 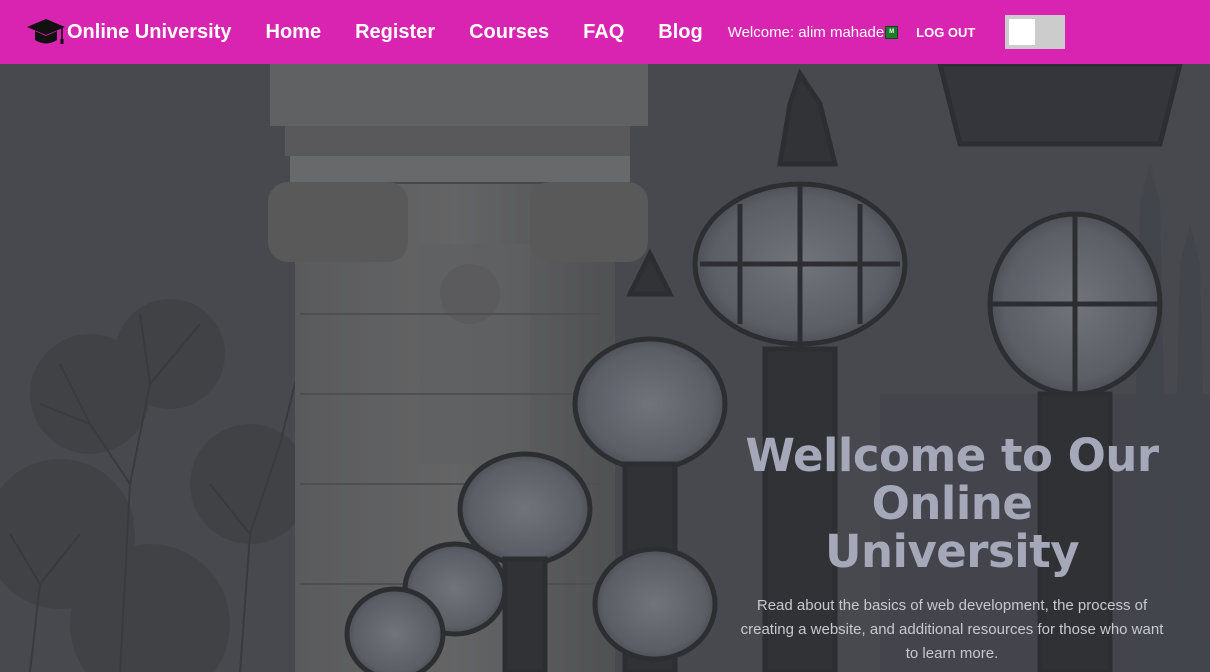 What do you see at coordinates (952, 527) in the screenshot?
I see `hero-title-line2: Online University` at bounding box center [952, 527].